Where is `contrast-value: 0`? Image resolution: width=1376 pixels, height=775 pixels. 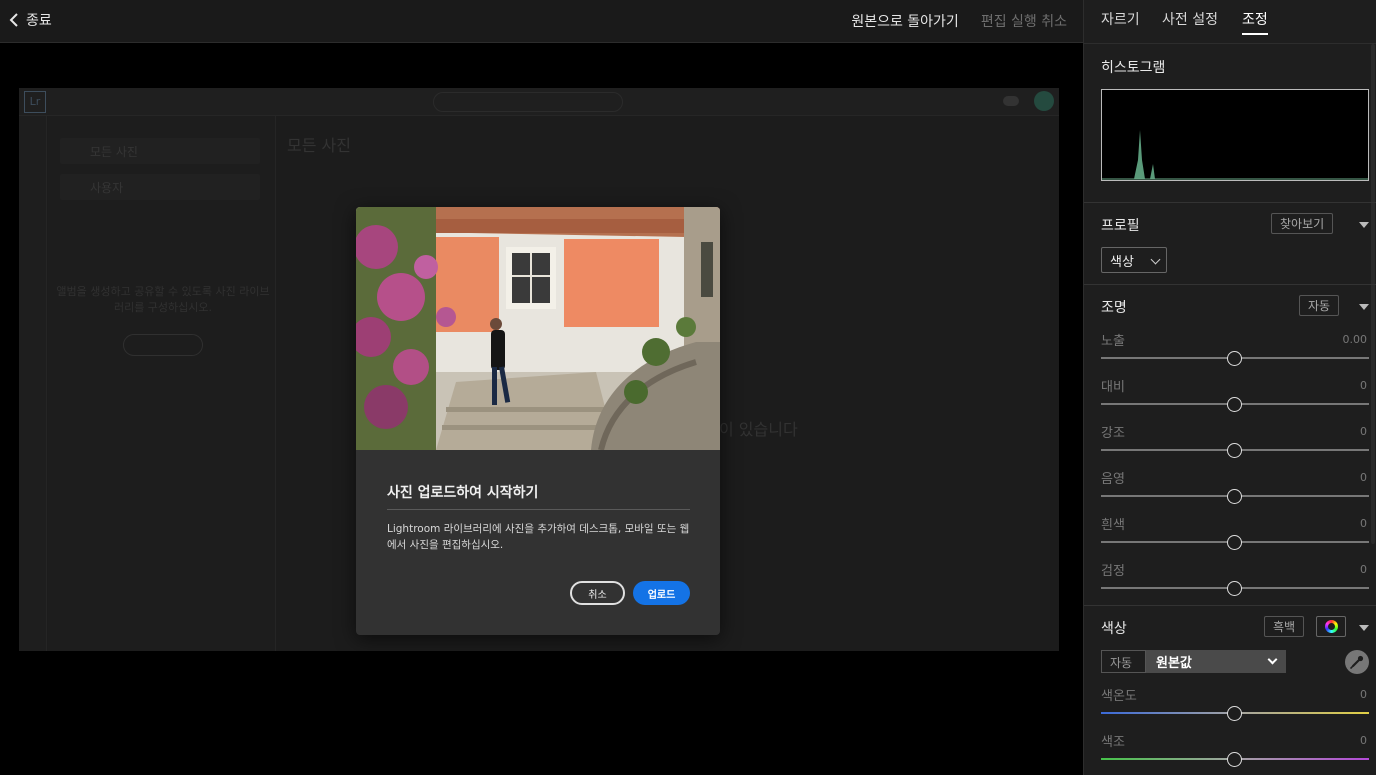 contrast-value: 0 is located at coordinates (1363, 385).